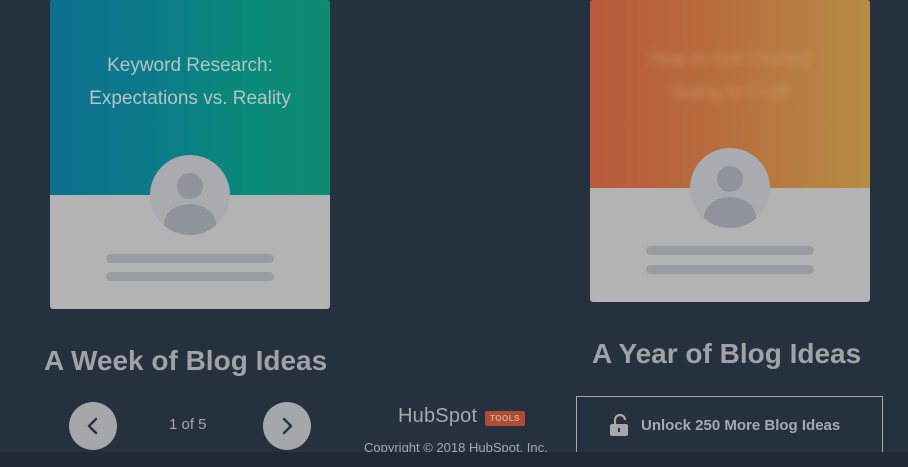  What do you see at coordinates (188, 424) in the screenshot?
I see `page-indicator: 1 of 5` at bounding box center [188, 424].